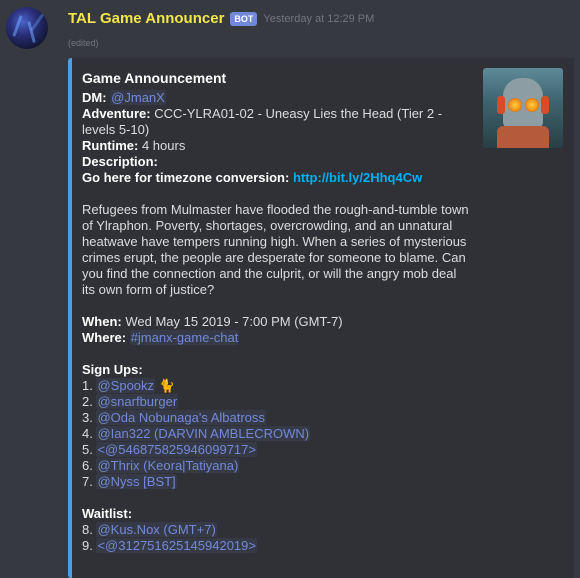 The width and height of the screenshot is (580, 578). I want to click on signups-heading: Sign Ups:, so click(277, 370).